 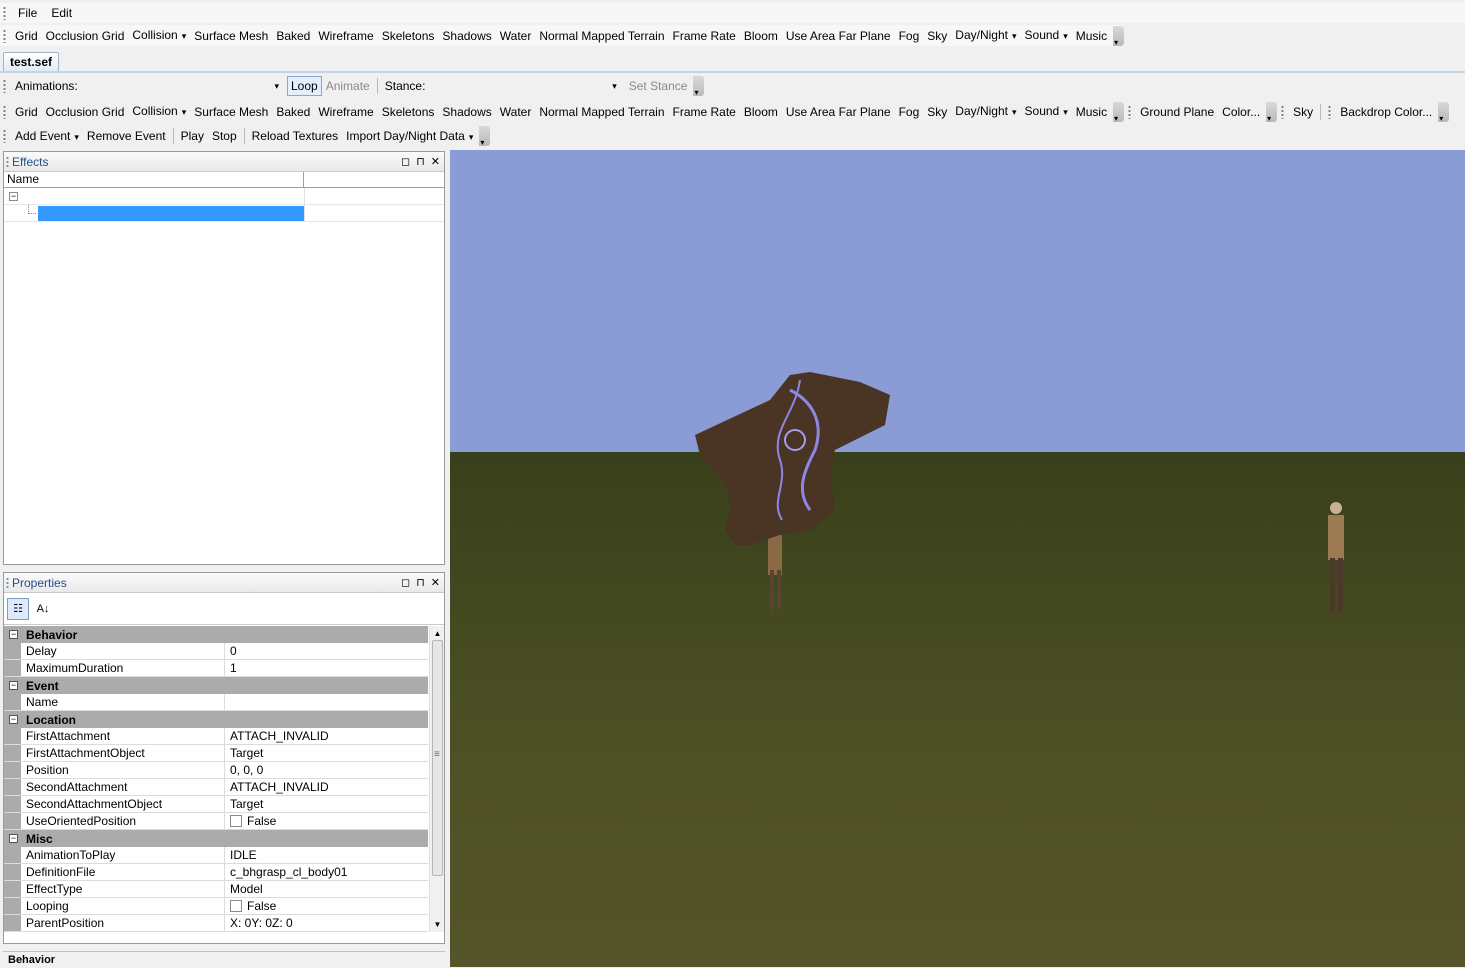 What do you see at coordinates (216, 821) in the screenshot?
I see `property-row-useorientedposition: UseOrientedPosition False` at bounding box center [216, 821].